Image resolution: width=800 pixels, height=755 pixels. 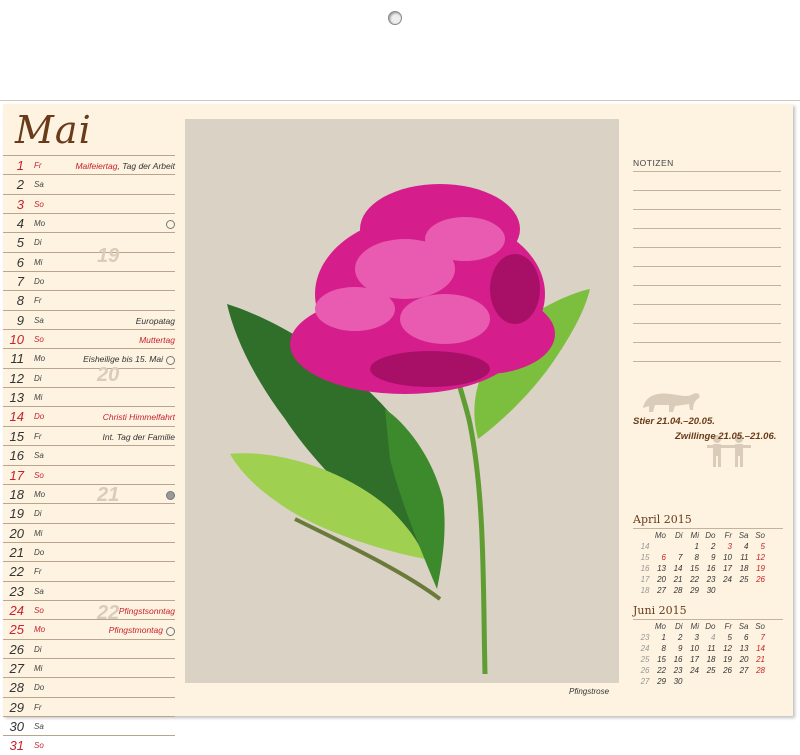 I want to click on day-row: 1 Fr Maifeiertag, Tag der Arbeit, so click(x=89, y=164).